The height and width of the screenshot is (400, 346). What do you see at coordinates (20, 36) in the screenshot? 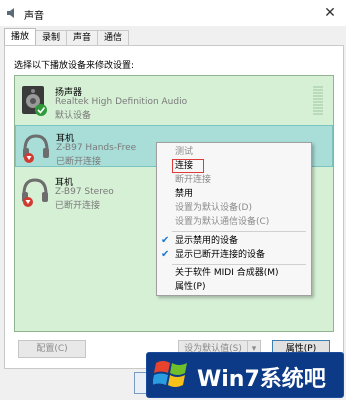
I see `tab-playback: 播放` at bounding box center [20, 36].